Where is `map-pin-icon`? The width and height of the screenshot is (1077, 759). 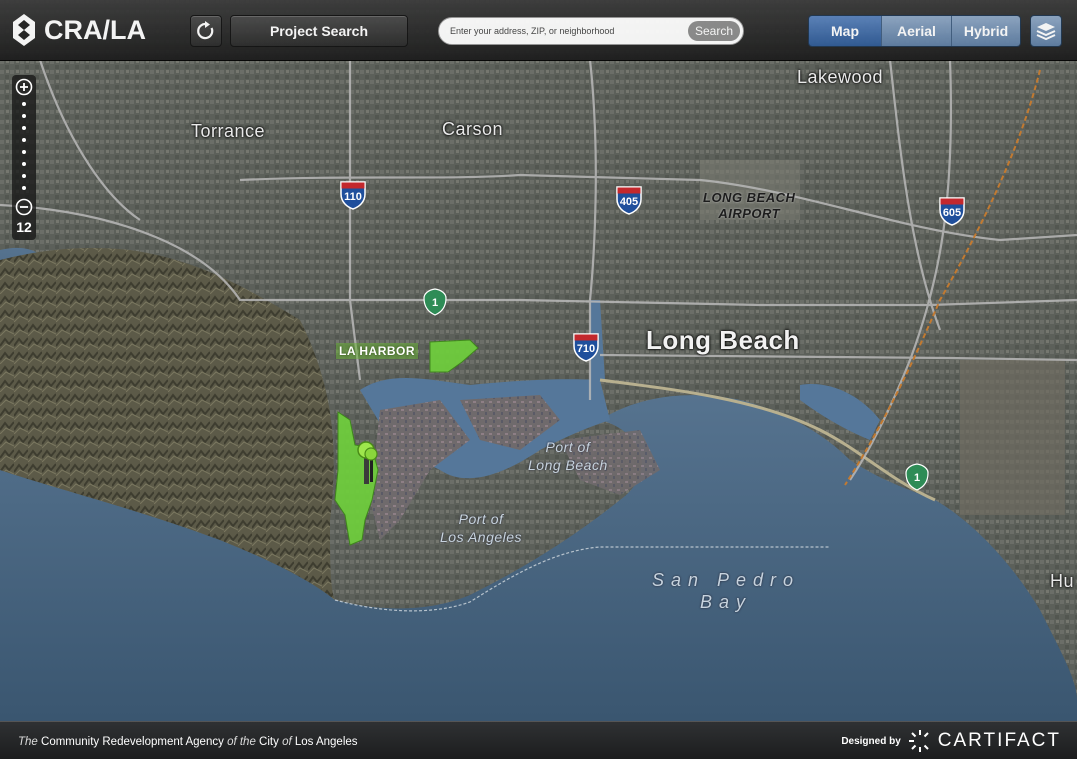 map-pin-icon is located at coordinates (368, 462).